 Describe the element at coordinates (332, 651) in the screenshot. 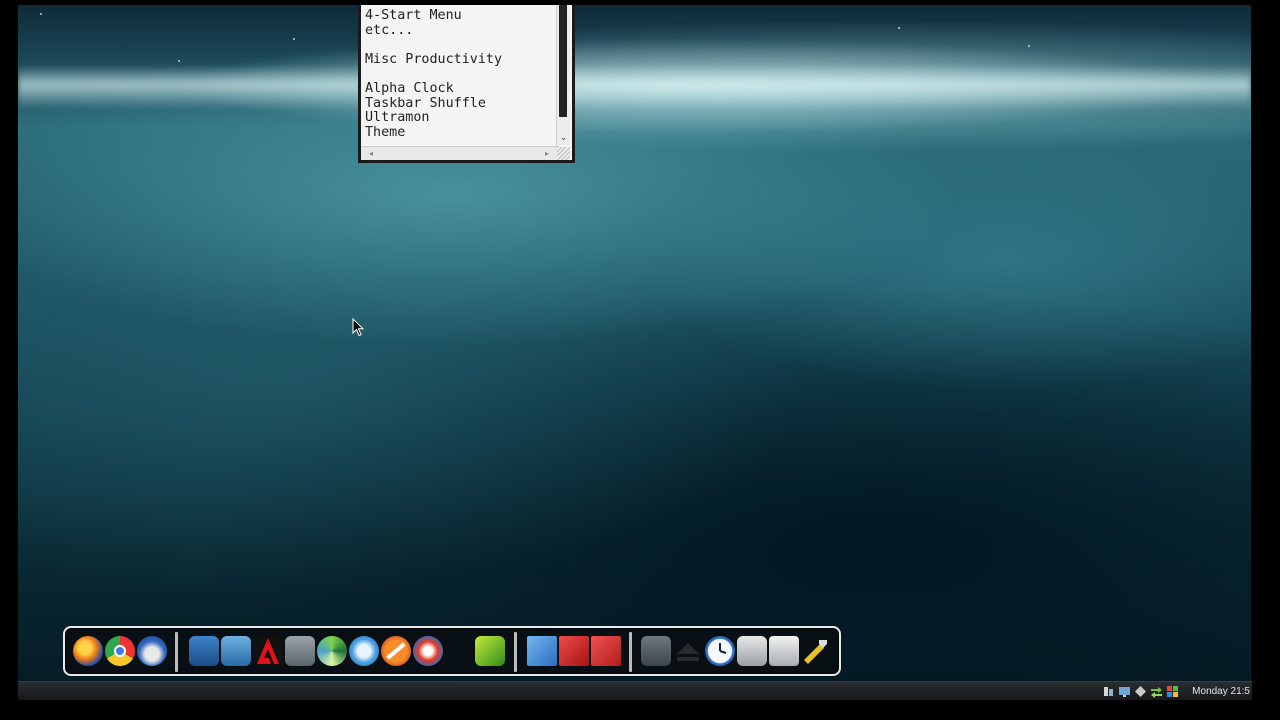

I see `green-swirl-icon` at that location.